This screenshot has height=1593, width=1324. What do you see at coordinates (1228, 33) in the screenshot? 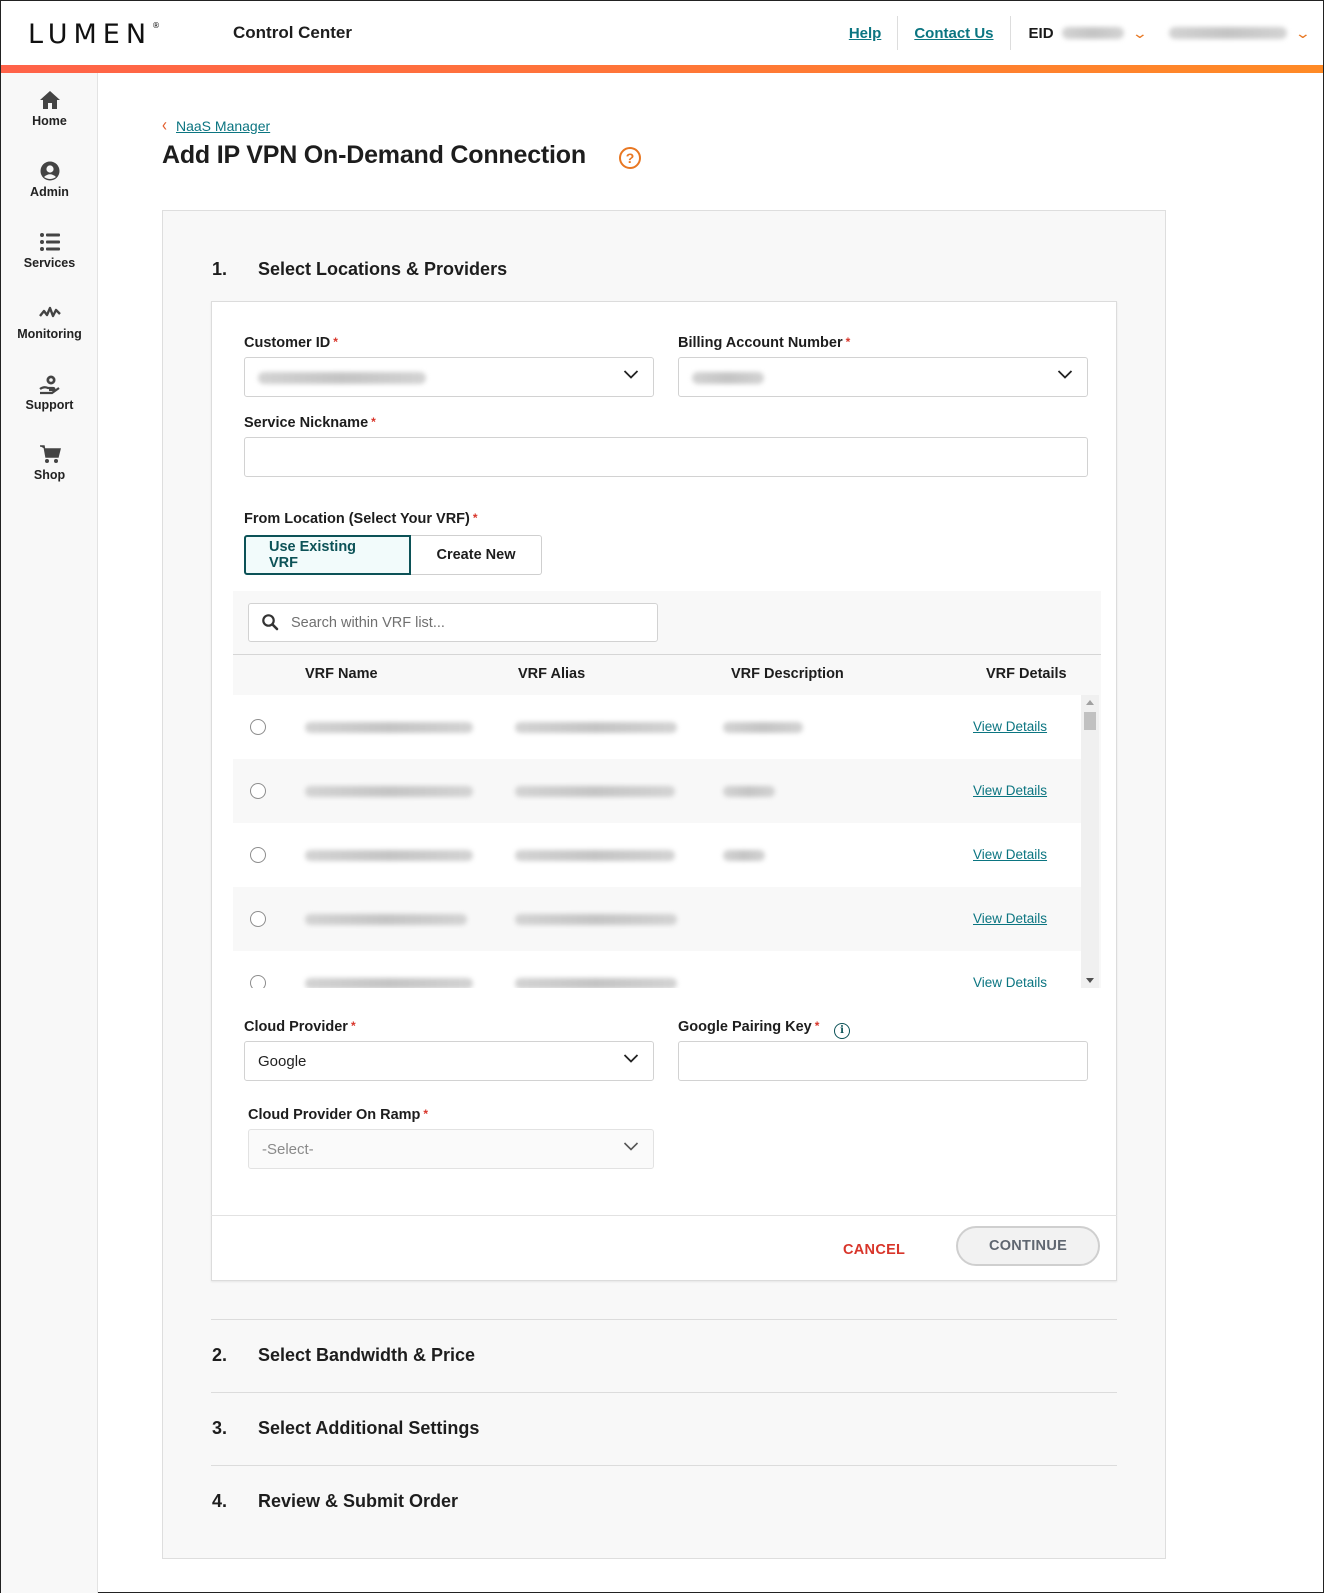
I see `account-name-redacted` at bounding box center [1228, 33].